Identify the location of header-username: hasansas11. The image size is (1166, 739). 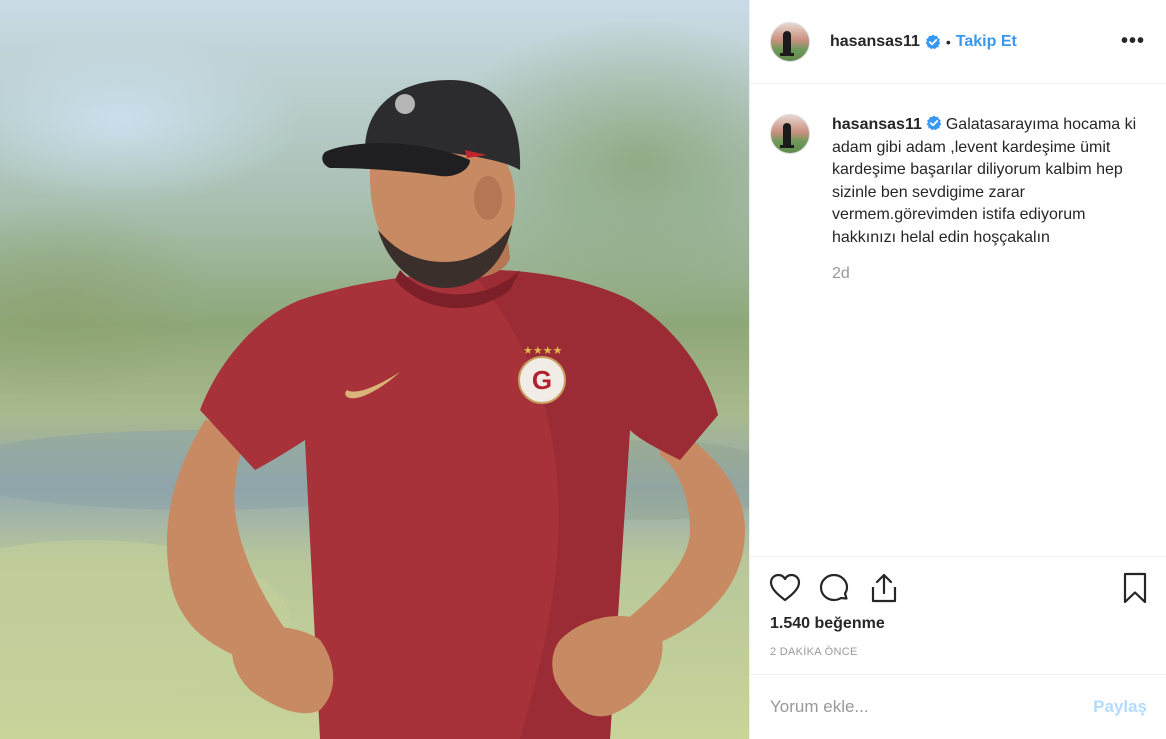
(875, 42).